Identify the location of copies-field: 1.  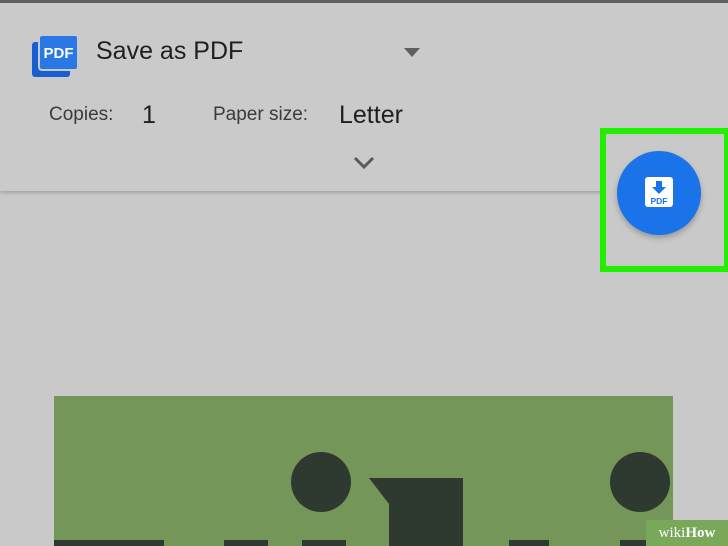
(149, 115).